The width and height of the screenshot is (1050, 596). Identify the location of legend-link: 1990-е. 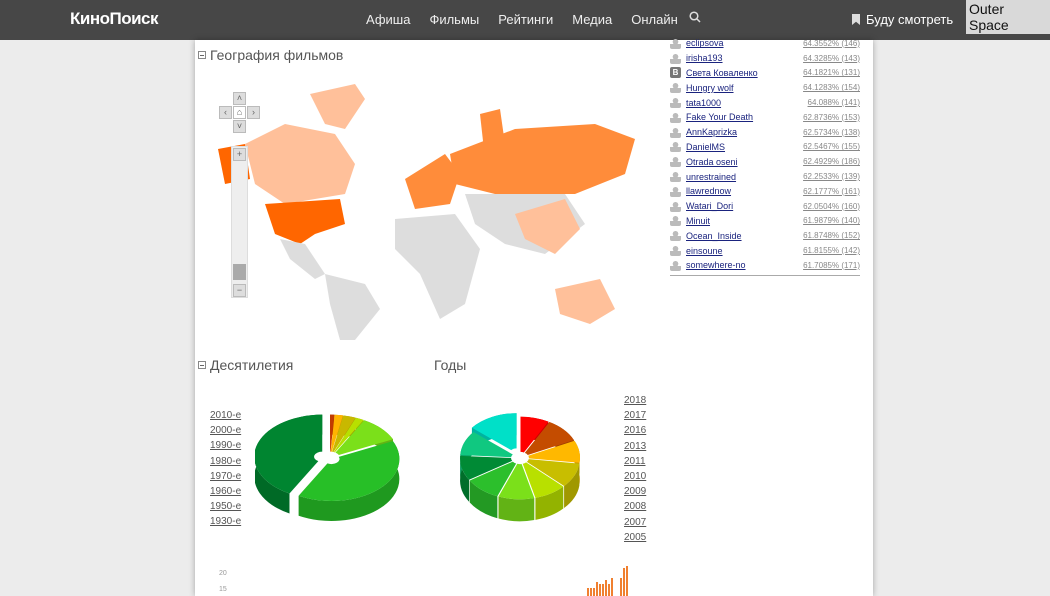
(225, 447).